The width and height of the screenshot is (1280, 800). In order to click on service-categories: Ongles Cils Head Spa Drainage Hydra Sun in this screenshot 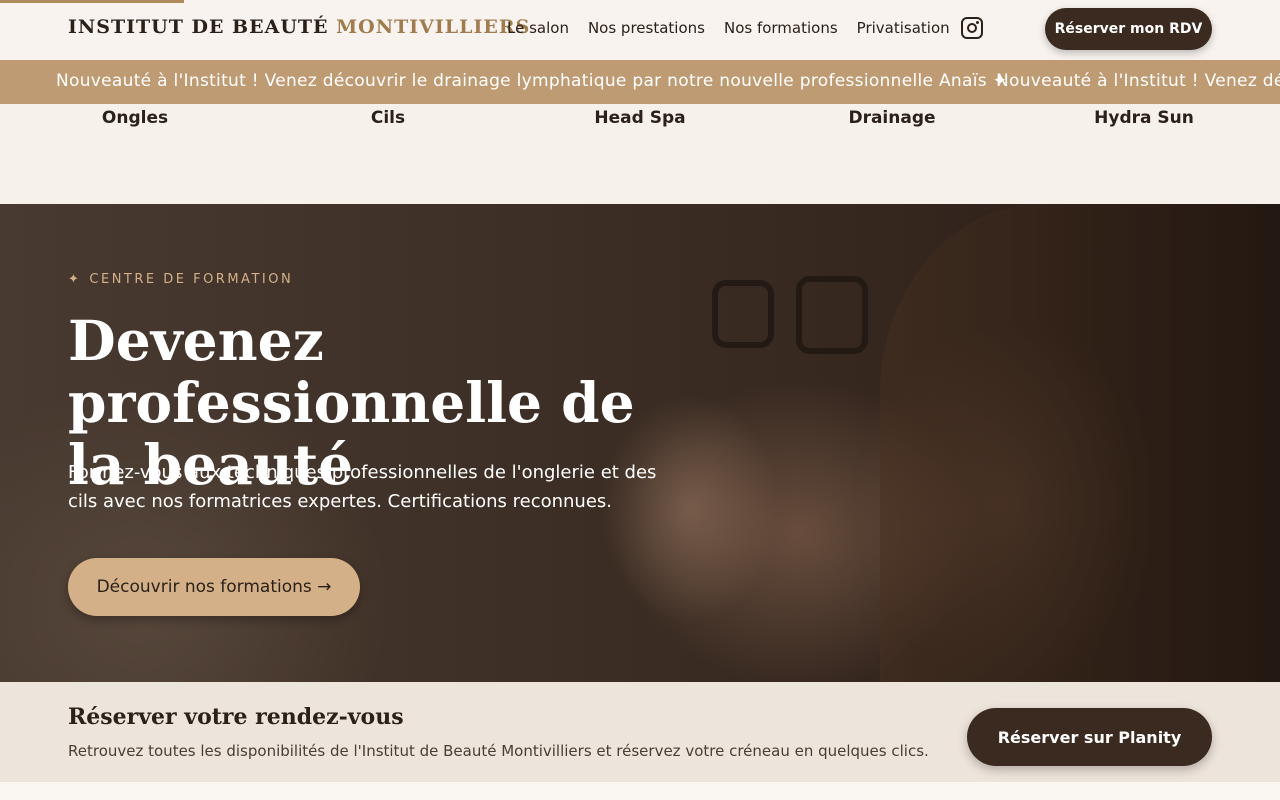, I will do `click(640, 154)`.